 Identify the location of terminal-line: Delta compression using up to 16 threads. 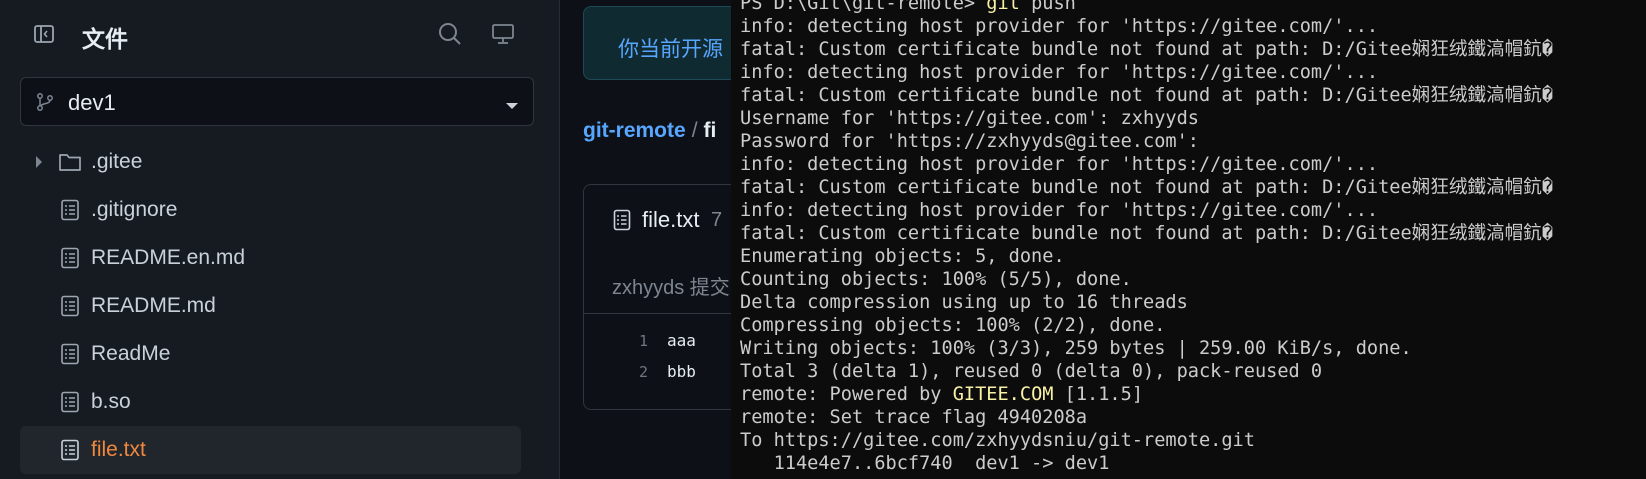
(964, 302).